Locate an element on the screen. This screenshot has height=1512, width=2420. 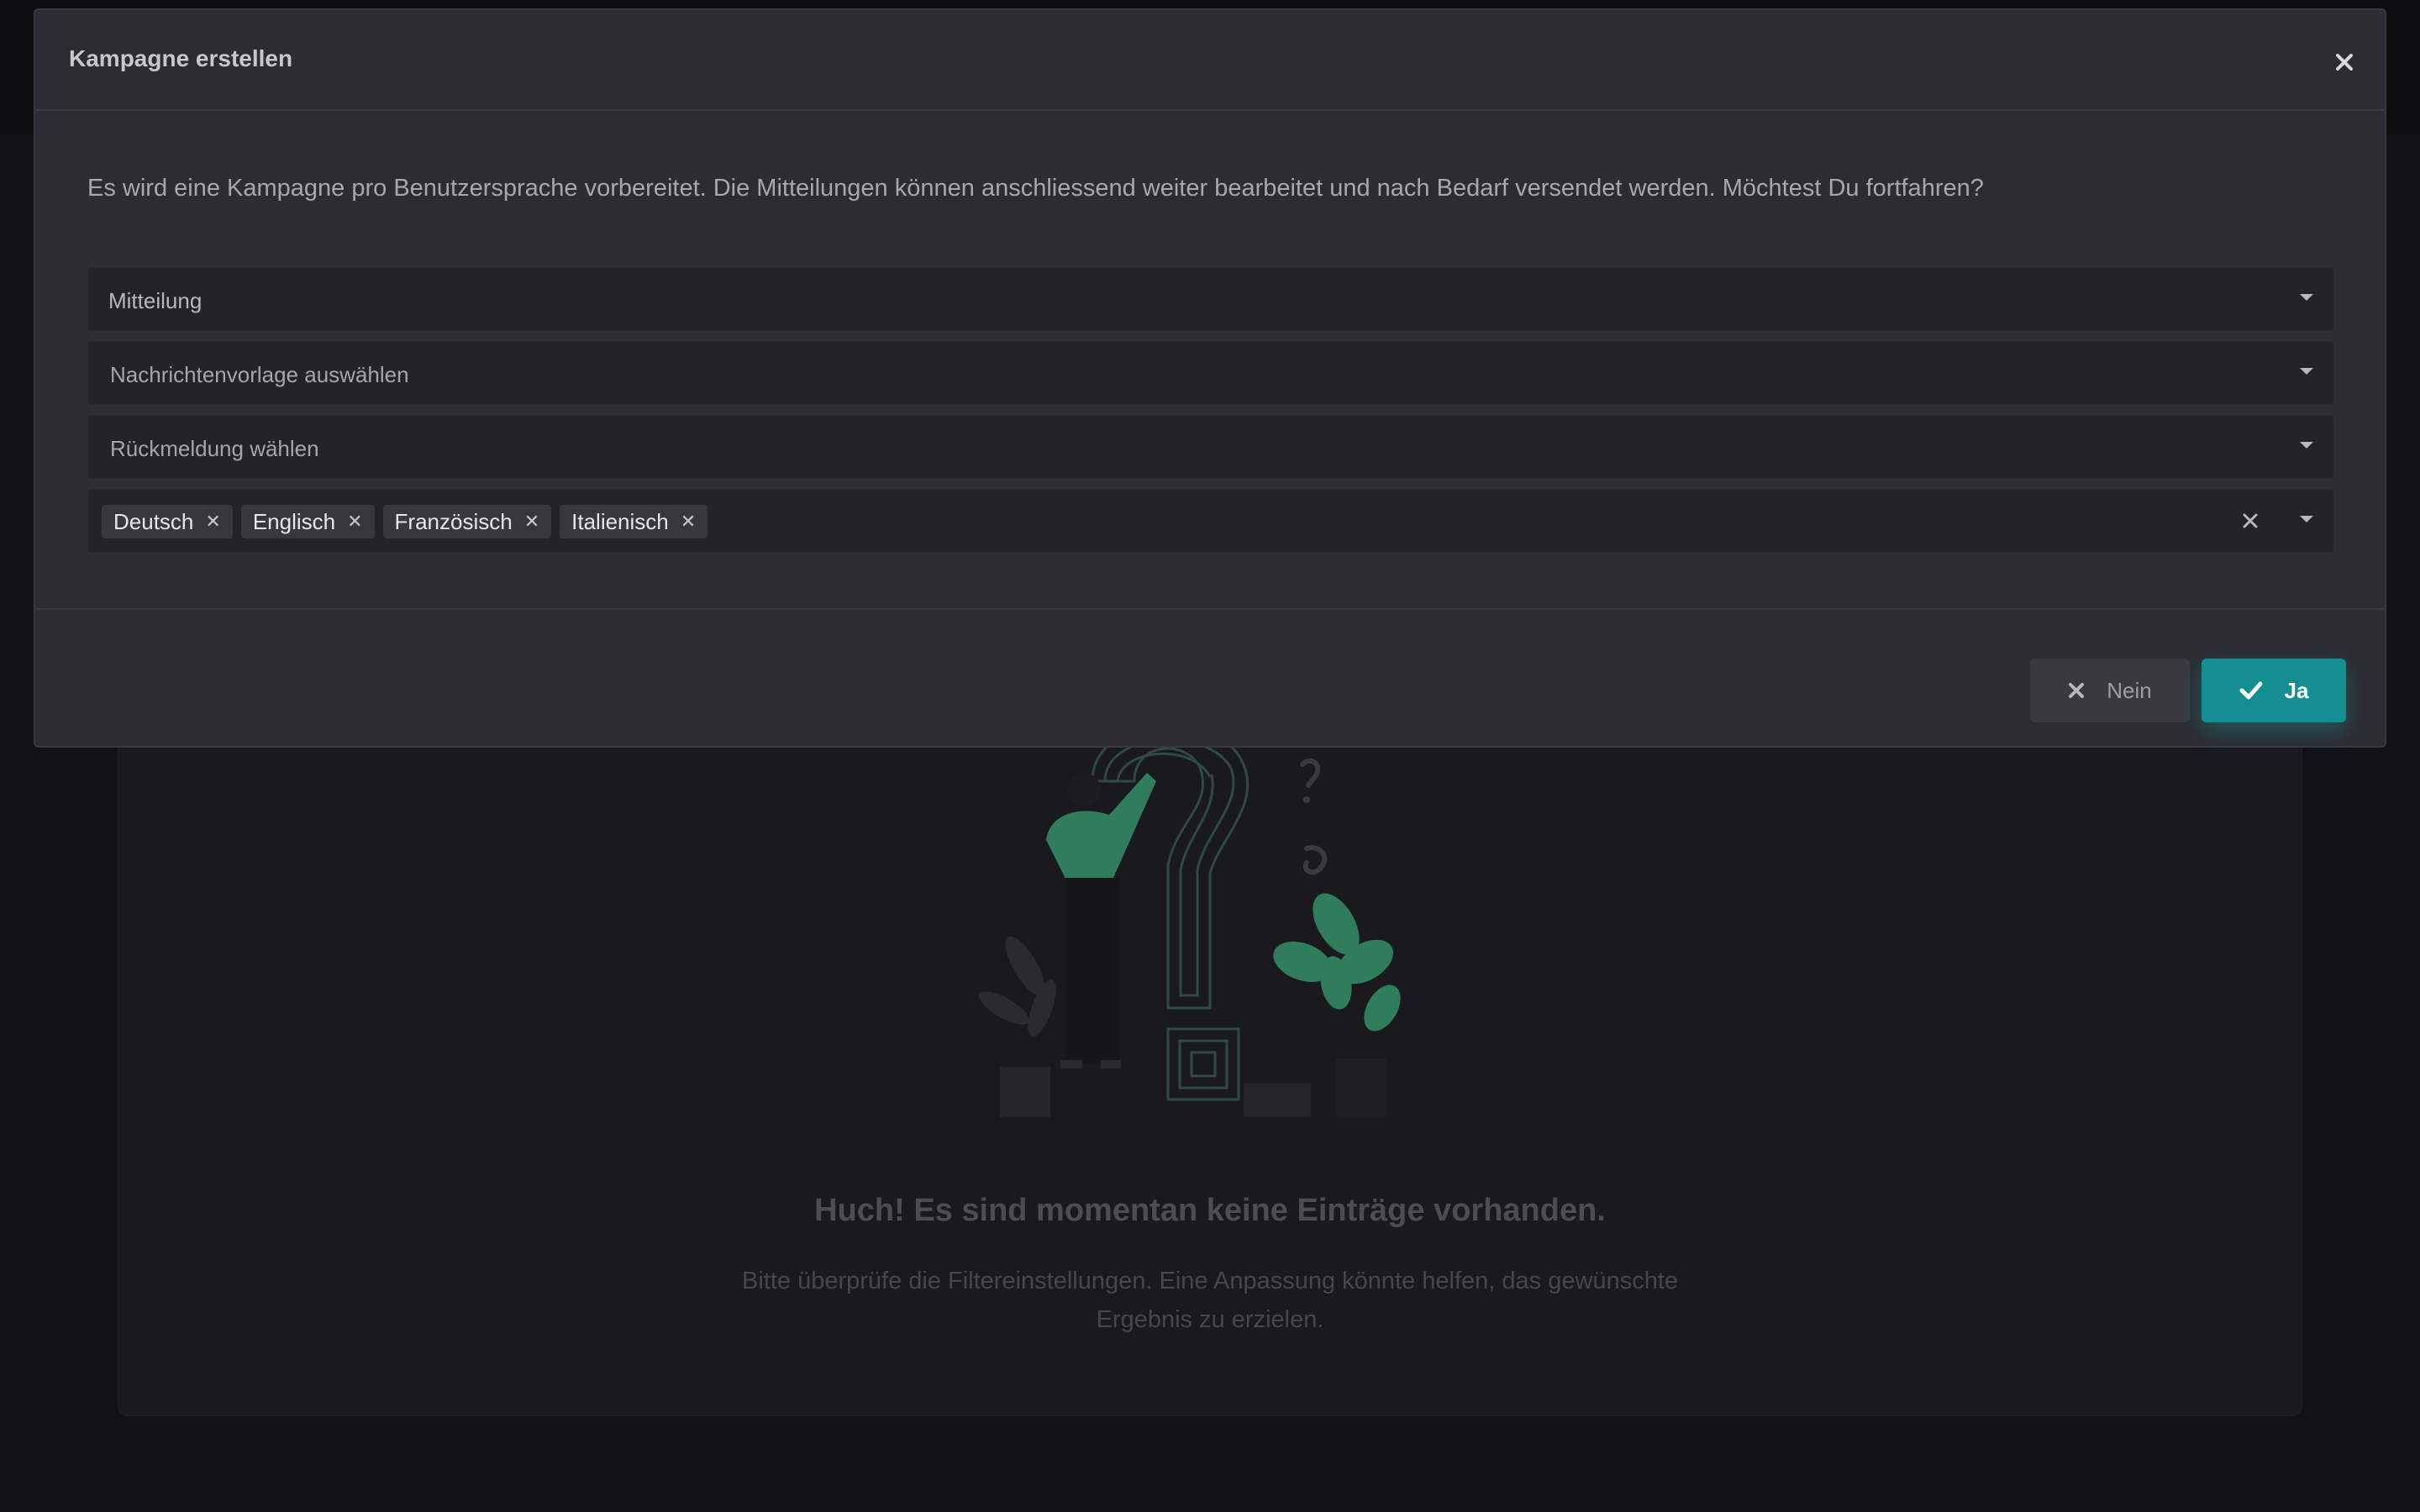
clear-all-button is located at coordinates (2250, 520).